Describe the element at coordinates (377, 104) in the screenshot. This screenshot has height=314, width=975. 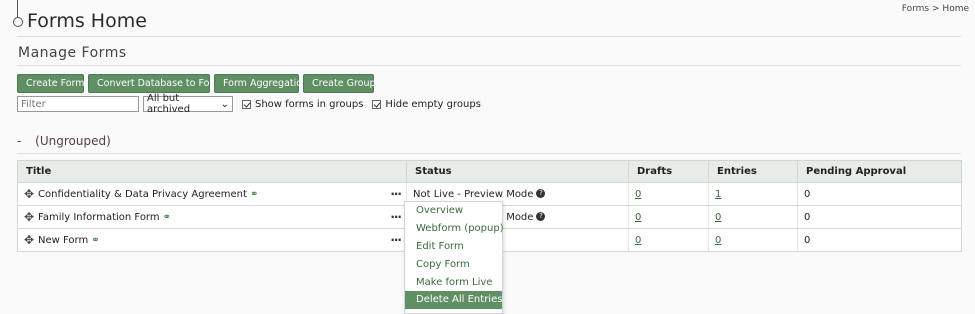
I see `hide-empty-groups-checkbox` at that location.